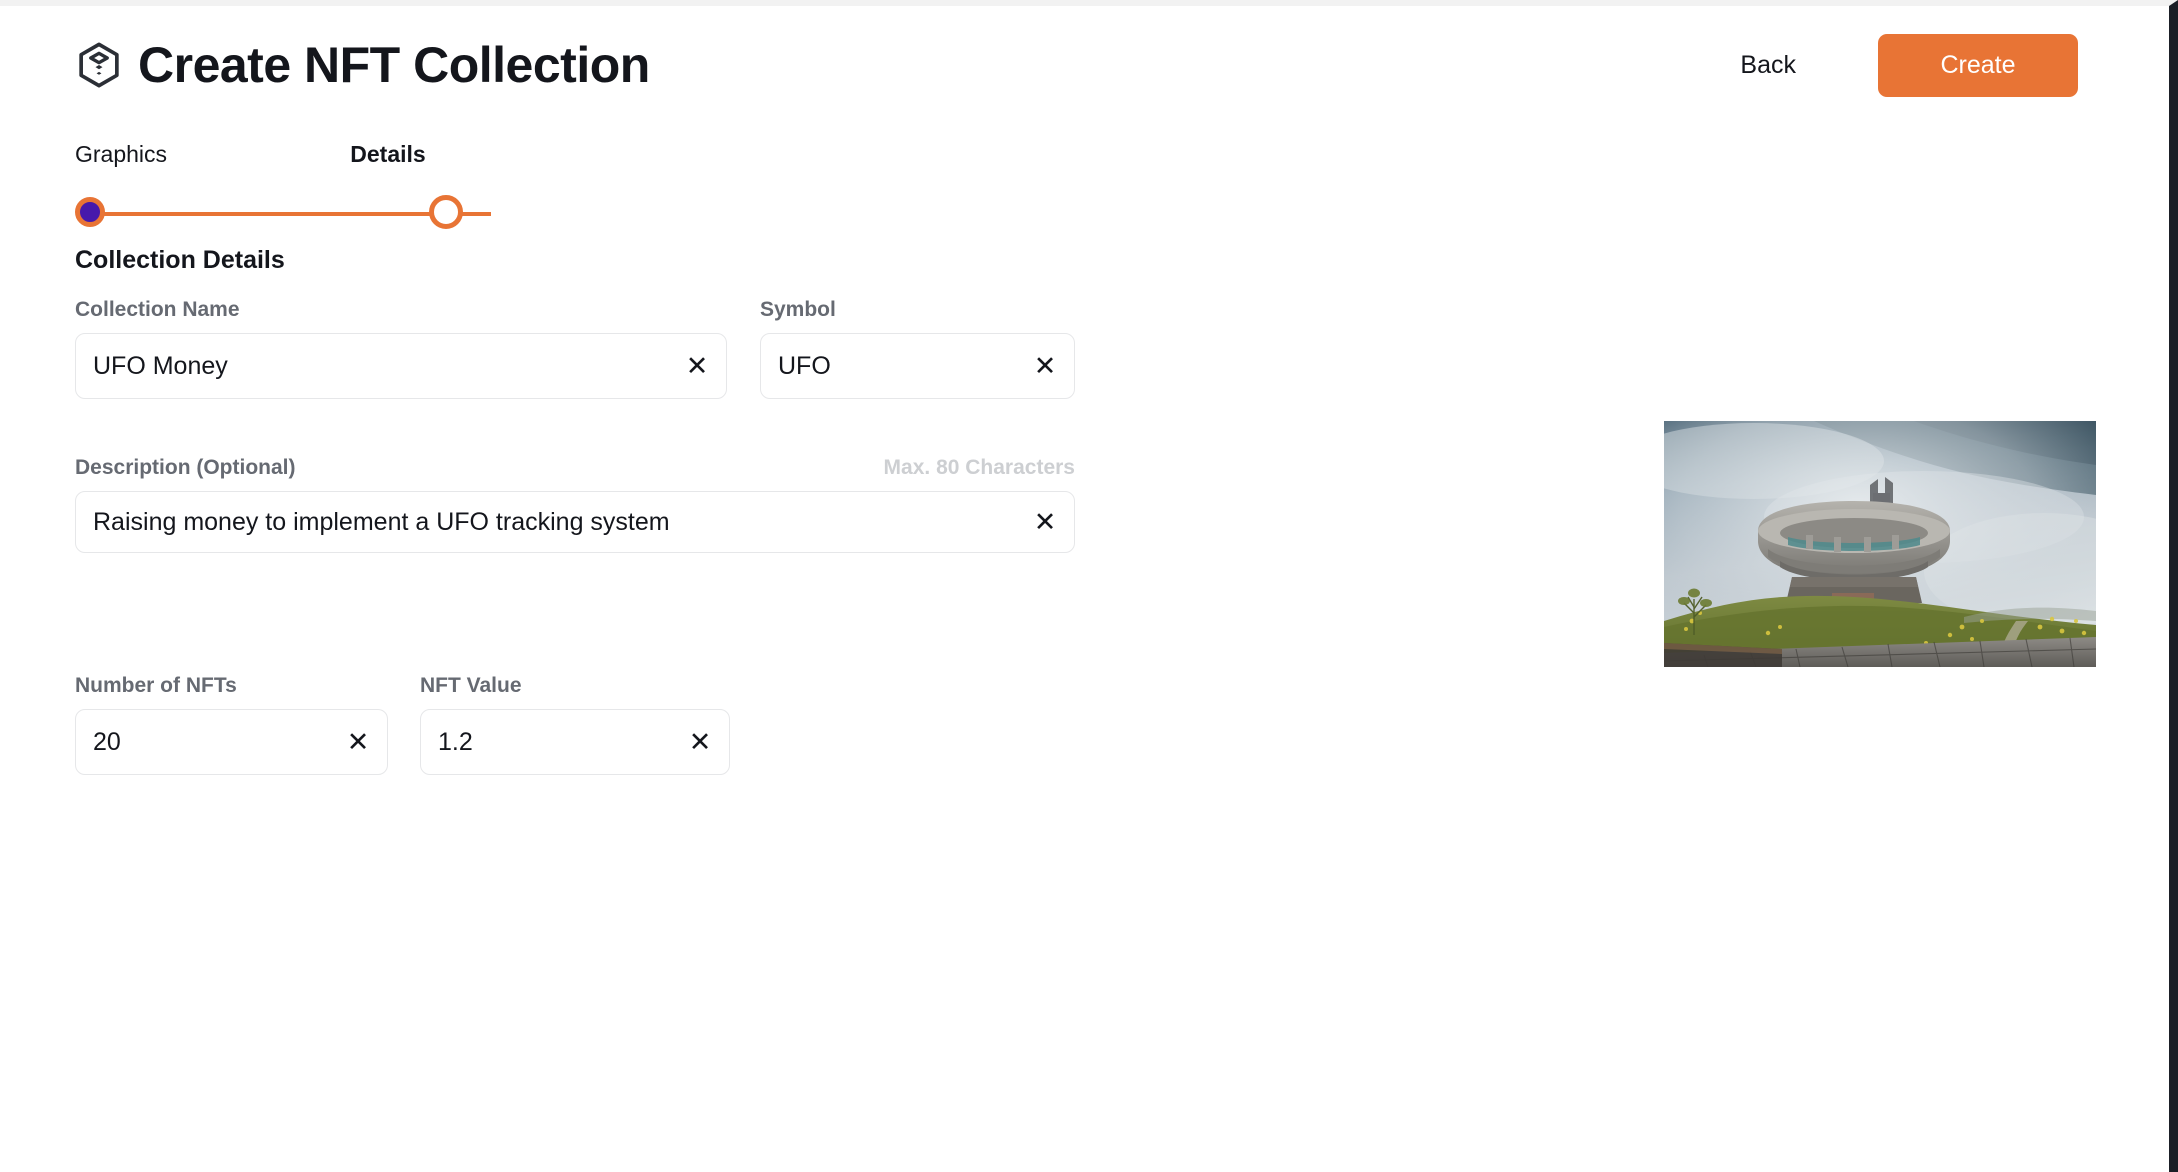 This screenshot has height=1172, width=2178. Describe the element at coordinates (90, 212) in the screenshot. I see `step-dot-graphics` at that location.